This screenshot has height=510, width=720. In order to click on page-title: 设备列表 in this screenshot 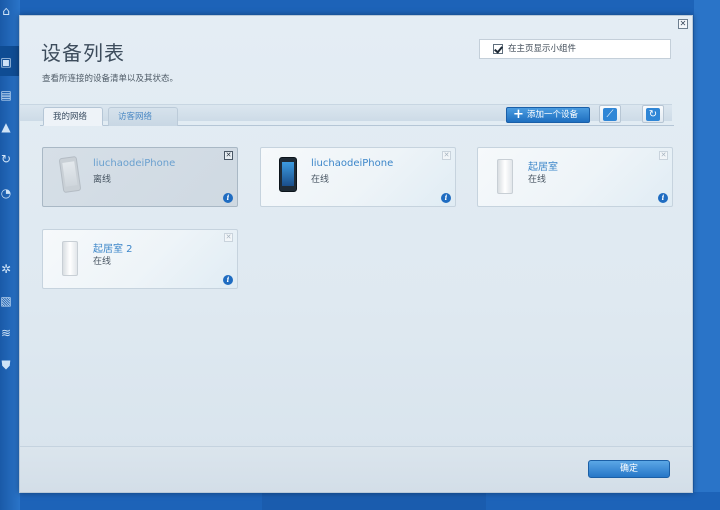, I will do `click(83, 53)`.